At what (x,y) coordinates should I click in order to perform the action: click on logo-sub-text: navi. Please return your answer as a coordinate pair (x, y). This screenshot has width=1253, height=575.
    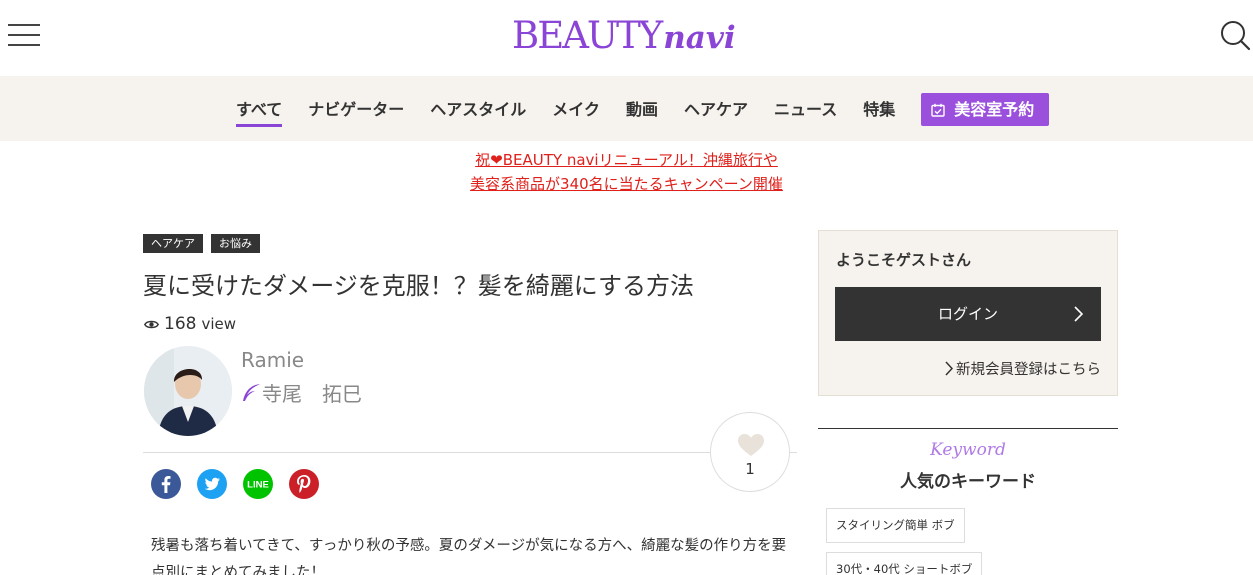
    Looking at the image, I should click on (699, 38).